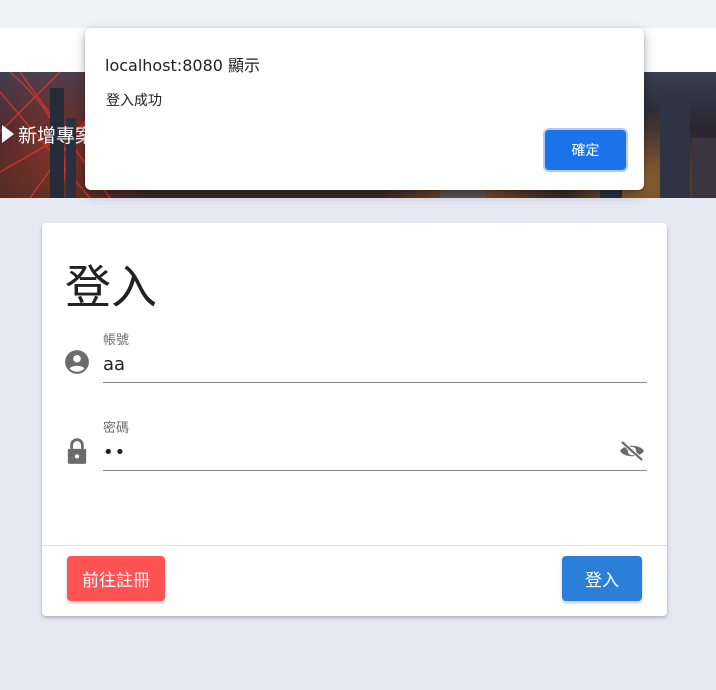 This screenshot has height=690, width=716. Describe the element at coordinates (56, 135) in the screenshot. I see `nav-add-project-label: 新增專案` at that location.